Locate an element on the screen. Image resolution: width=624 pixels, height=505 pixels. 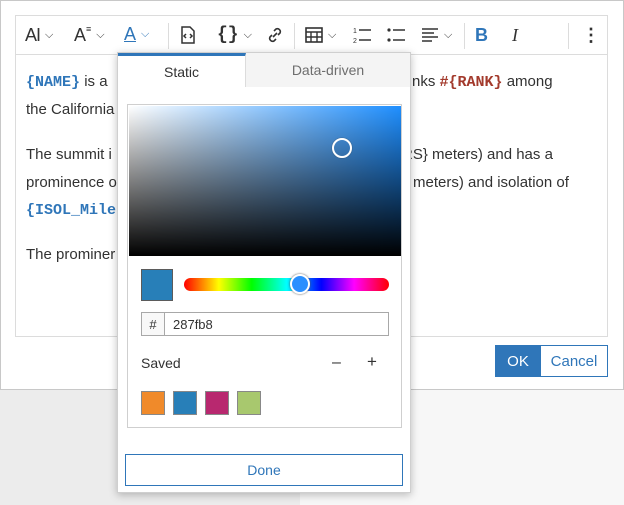
font-style-icon: A is located at coordinates (80, 34).